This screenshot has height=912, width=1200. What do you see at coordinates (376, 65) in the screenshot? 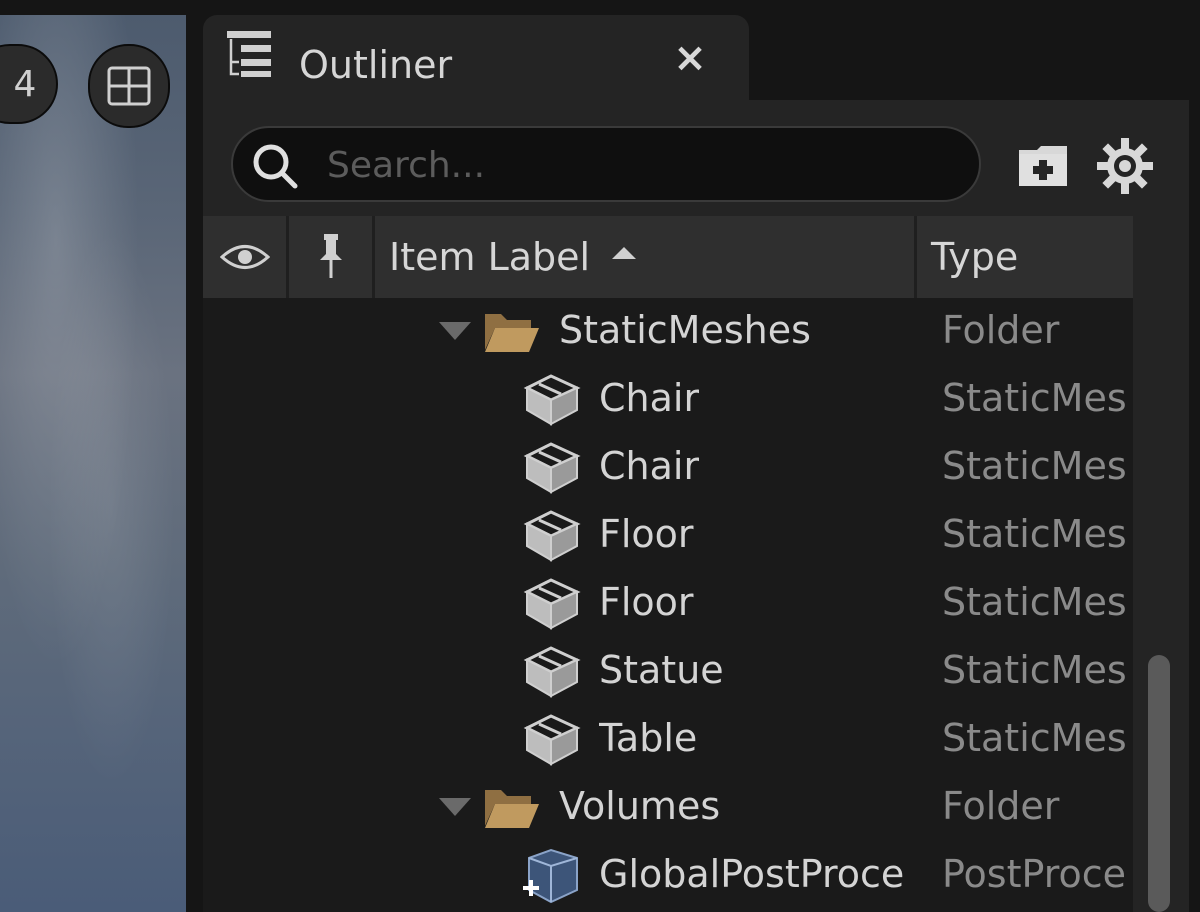
I see `tab-title: Outliner` at bounding box center [376, 65].